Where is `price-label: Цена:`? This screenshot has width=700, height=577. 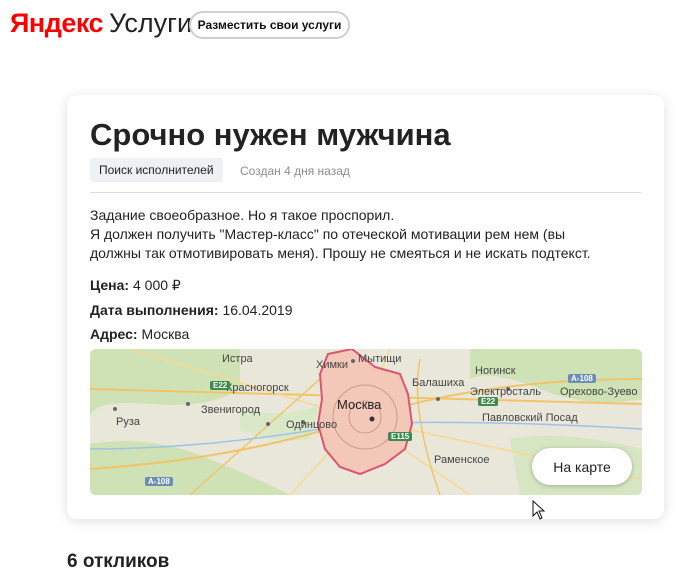
price-label: Цена: is located at coordinates (110, 285).